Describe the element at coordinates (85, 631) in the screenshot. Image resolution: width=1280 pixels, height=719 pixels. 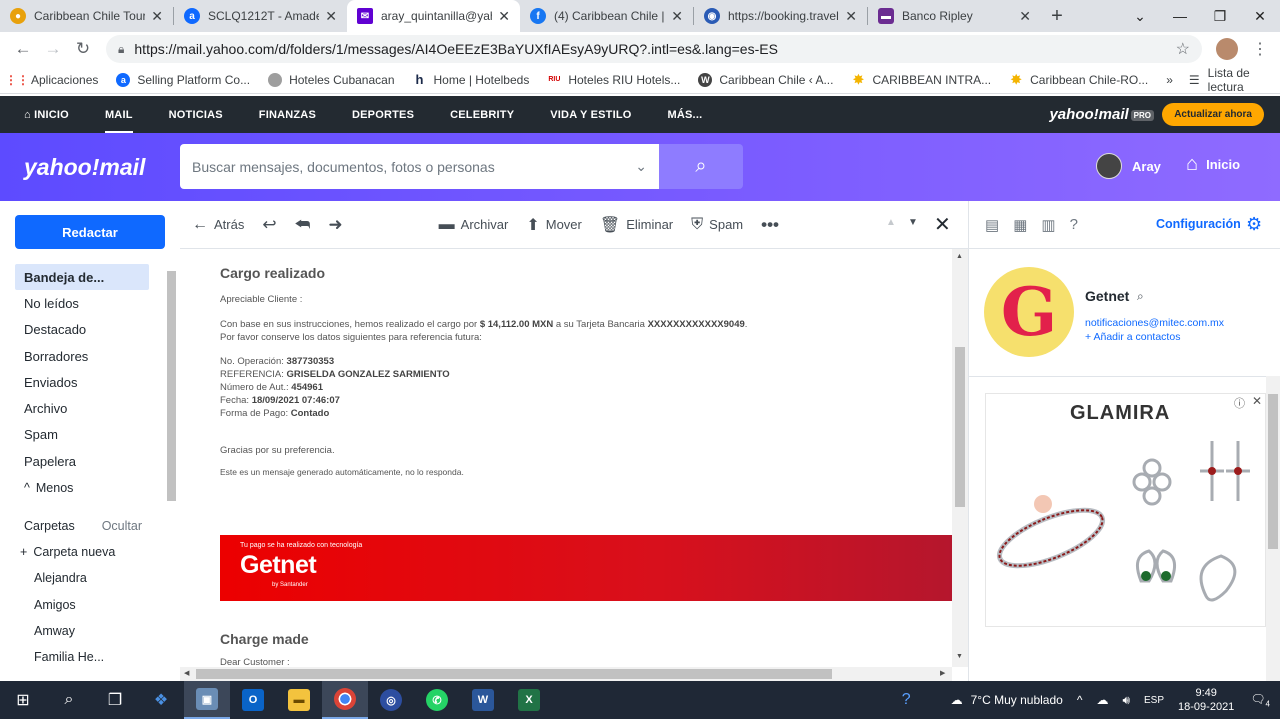
I see `folder-item: Amway` at that location.